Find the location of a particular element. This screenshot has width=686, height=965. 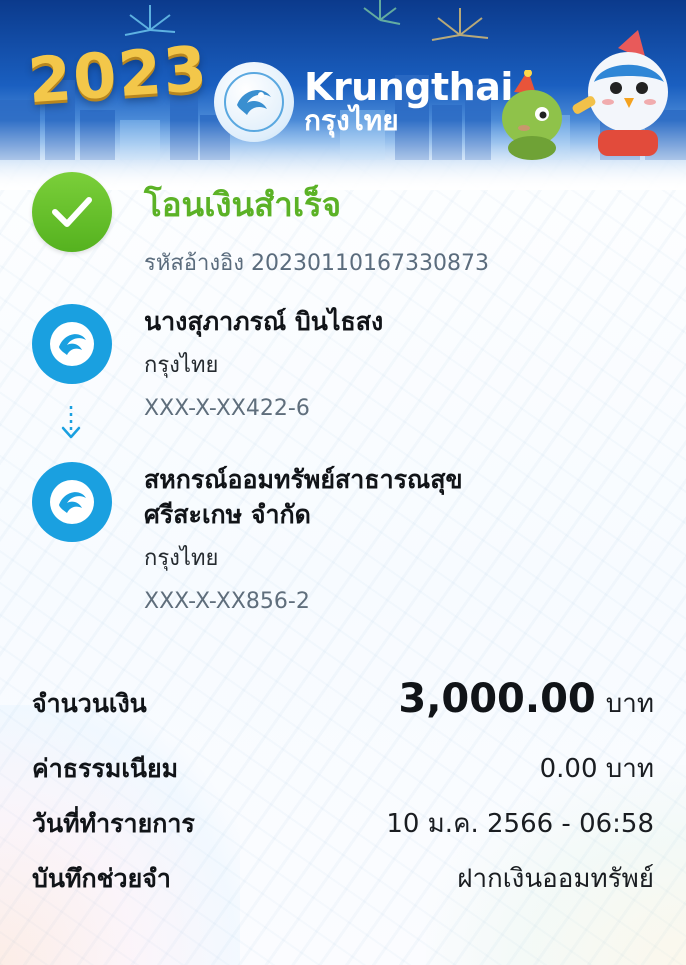

reference-label: รหัสอ้างอิง is located at coordinates (194, 263).